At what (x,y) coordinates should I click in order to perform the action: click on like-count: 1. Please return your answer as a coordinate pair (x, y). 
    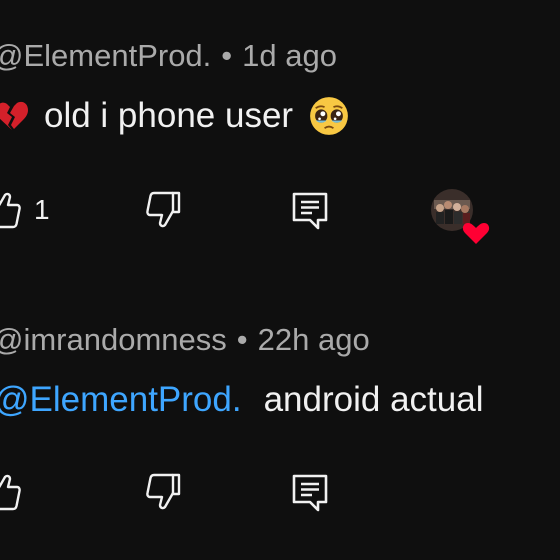
    Looking at the image, I should click on (42, 209).